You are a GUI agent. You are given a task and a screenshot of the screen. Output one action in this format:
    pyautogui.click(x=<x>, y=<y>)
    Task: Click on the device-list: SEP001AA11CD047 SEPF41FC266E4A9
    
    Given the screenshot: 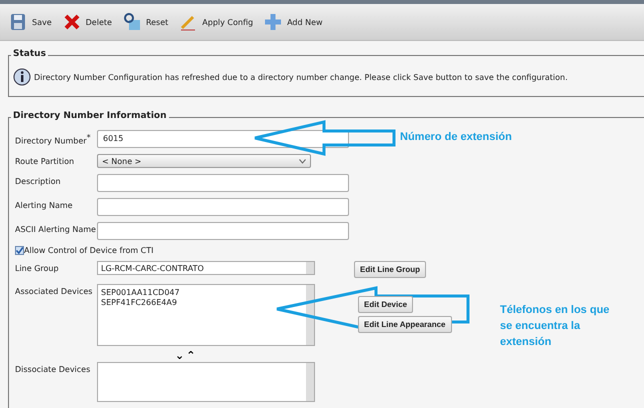 What is the action you would take?
    pyautogui.click(x=206, y=315)
    